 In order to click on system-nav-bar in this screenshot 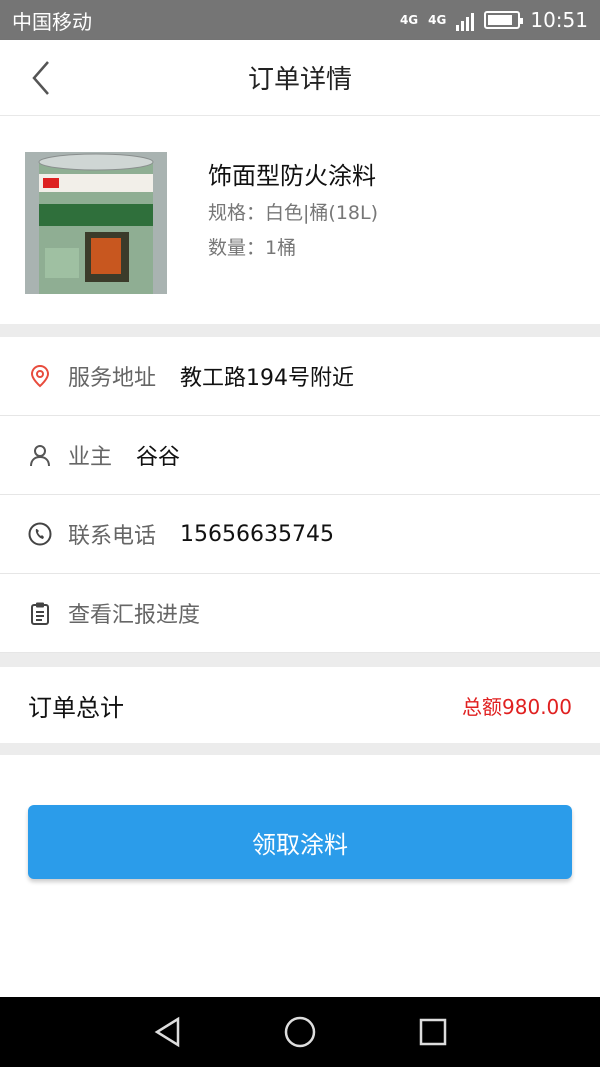, I will do `click(300, 1032)`.